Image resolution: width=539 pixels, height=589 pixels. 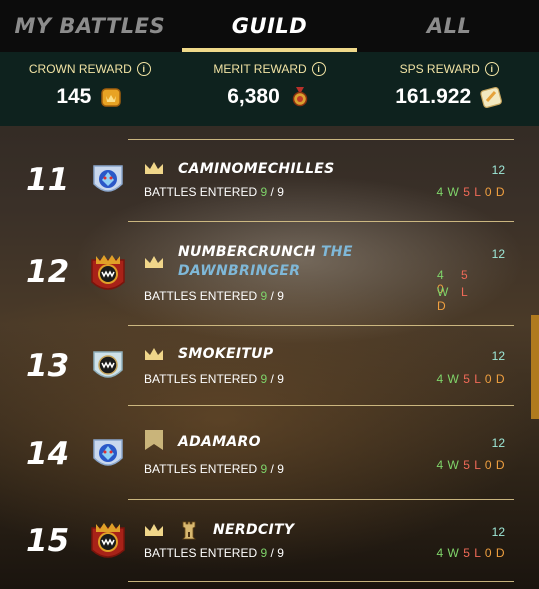 What do you see at coordinates (321, 581) in the screenshot?
I see `row-divider` at bounding box center [321, 581].